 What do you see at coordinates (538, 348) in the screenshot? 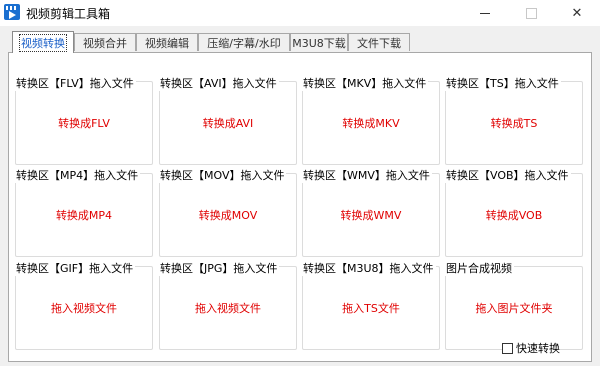
I see `fast-convert-label: 快速转换` at bounding box center [538, 348].